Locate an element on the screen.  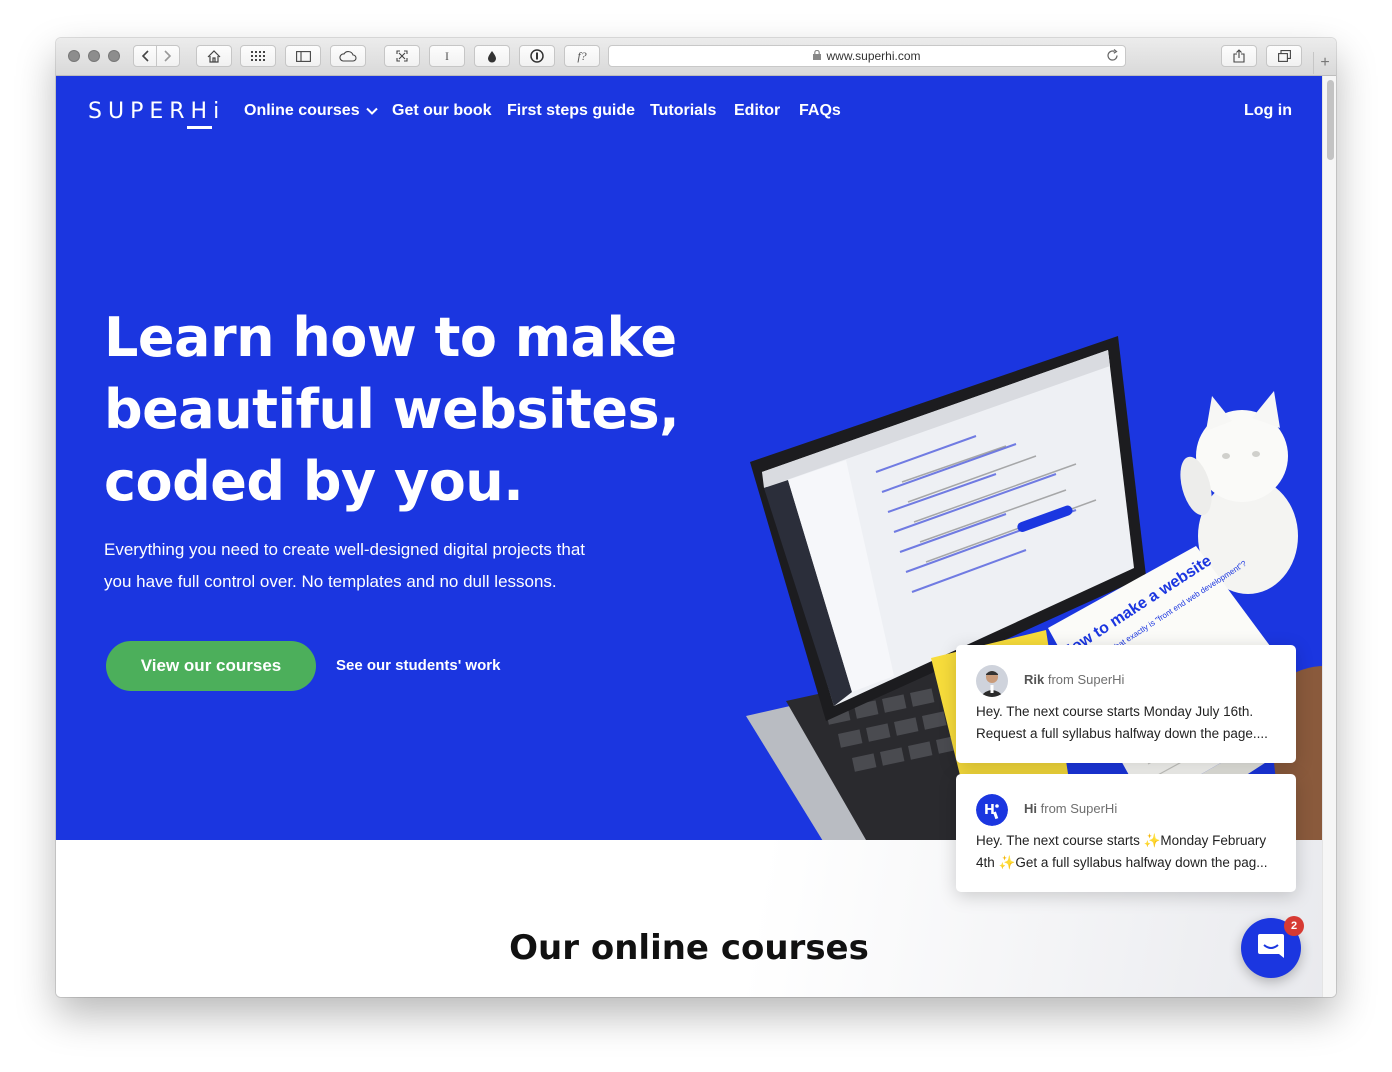
share-icon is located at coordinates (1239, 56).